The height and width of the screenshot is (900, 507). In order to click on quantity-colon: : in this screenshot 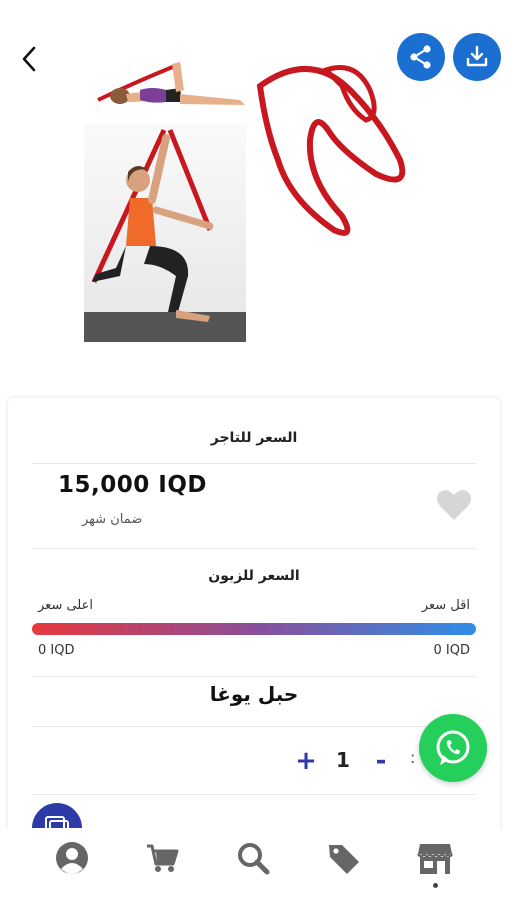, I will do `click(413, 757)`.